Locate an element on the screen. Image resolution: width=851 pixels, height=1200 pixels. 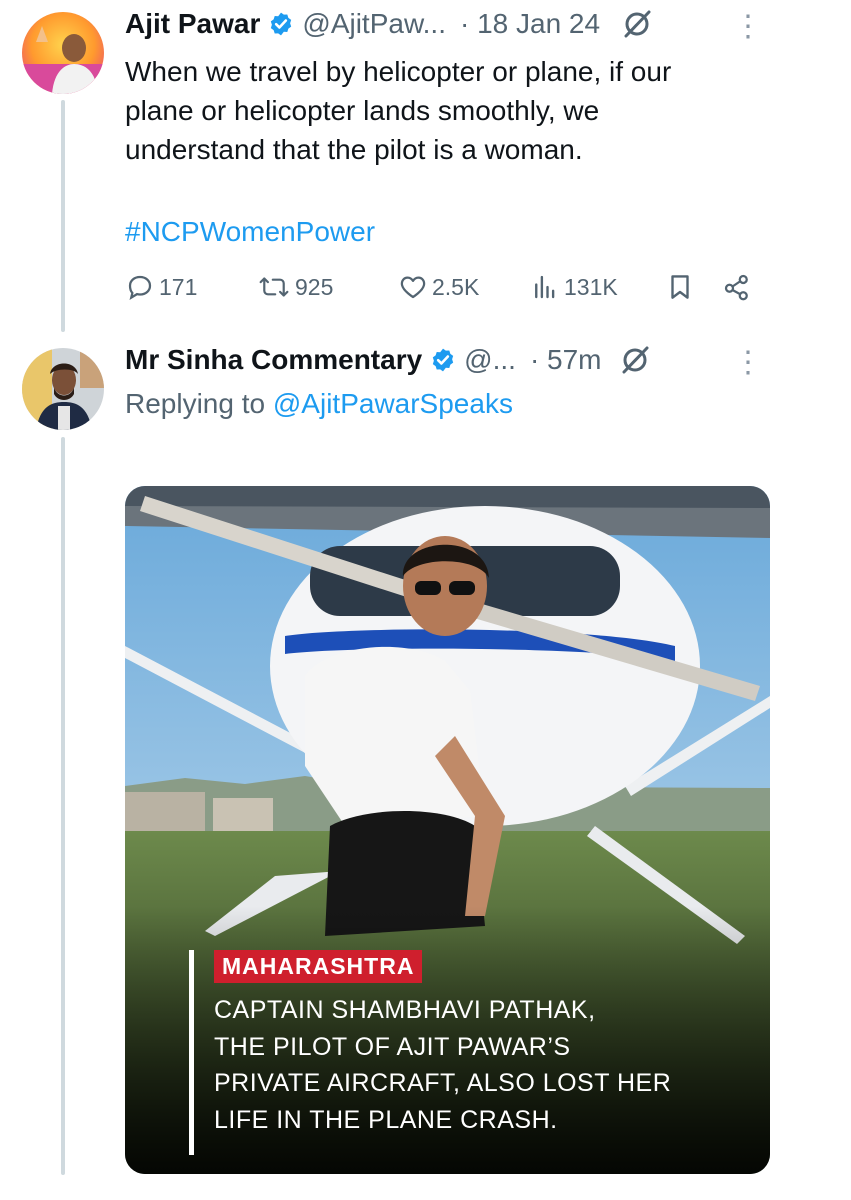
replying-to-label: Replying to is located at coordinates (199, 403).